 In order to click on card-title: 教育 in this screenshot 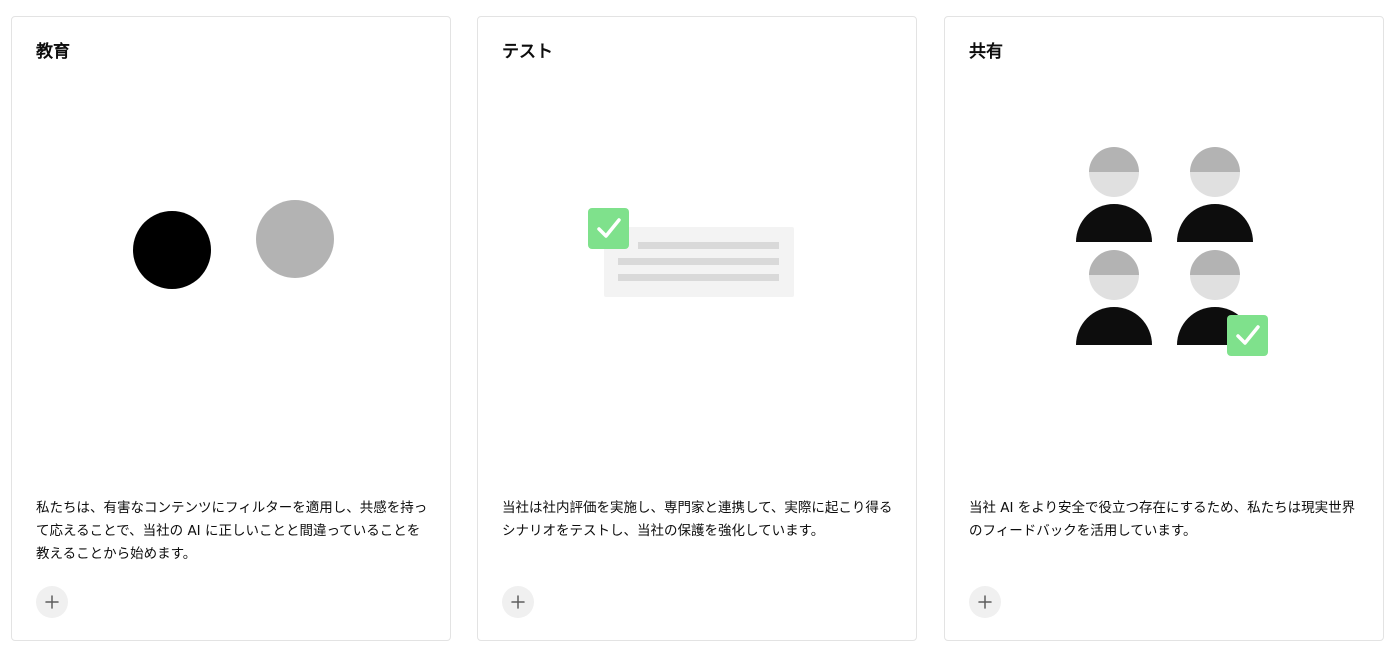, I will do `click(53, 52)`.